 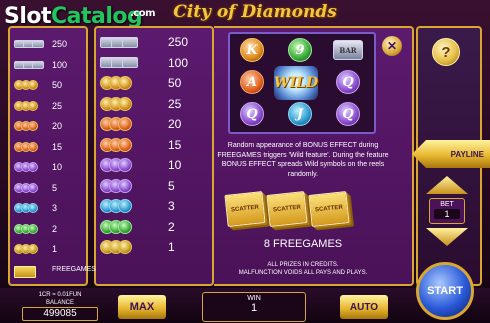 I want to click on balance-value: 499085, so click(x=60, y=314).